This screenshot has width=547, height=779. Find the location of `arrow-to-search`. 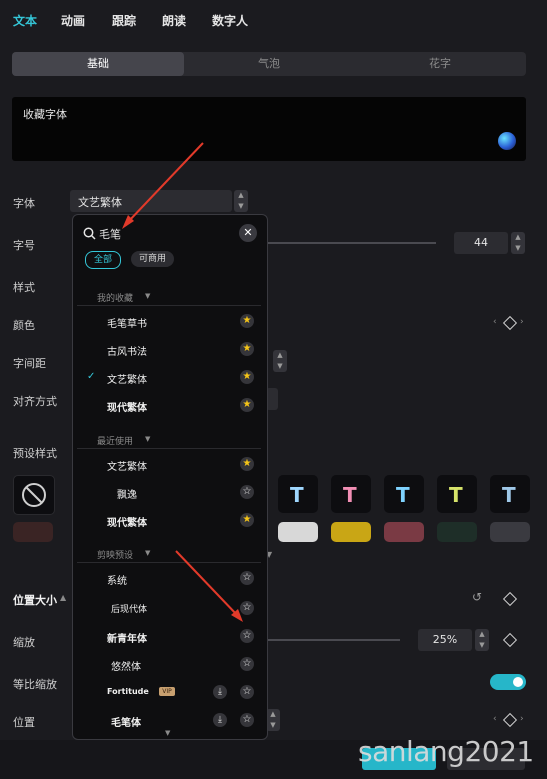

arrow-to-search is located at coordinates (165, 183).